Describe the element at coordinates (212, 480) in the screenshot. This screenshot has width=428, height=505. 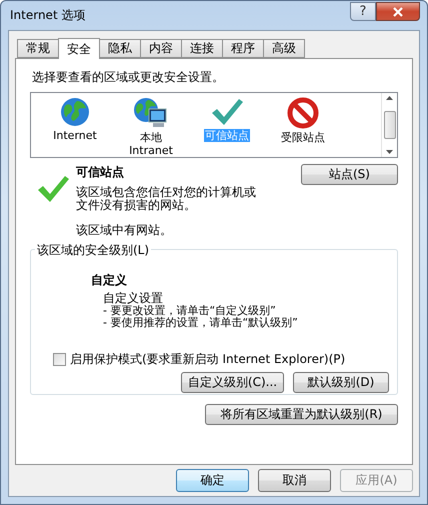
I see `dialog-button: 确定` at that location.